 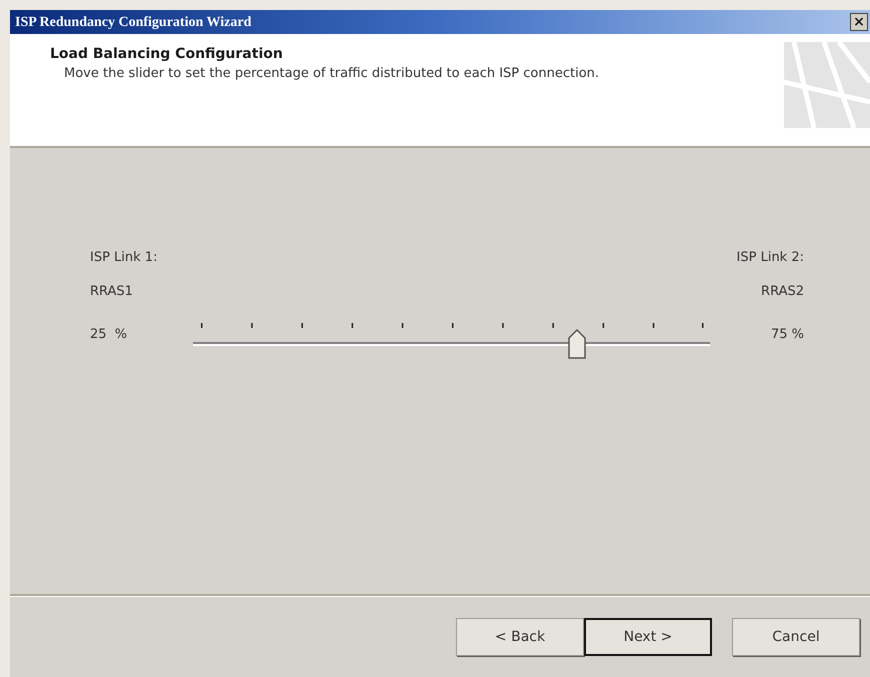 I want to click on close-button: ×, so click(x=859, y=22).